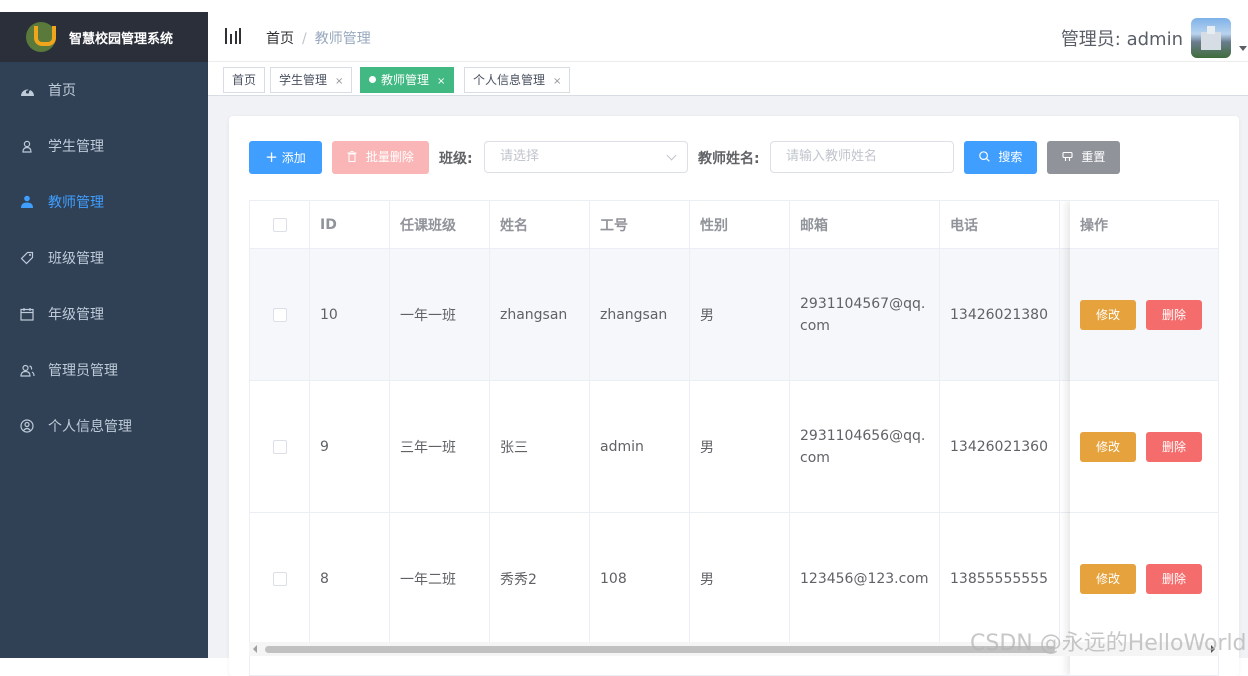  What do you see at coordinates (271, 157) in the screenshot?
I see `plus-icon: +` at bounding box center [271, 157].